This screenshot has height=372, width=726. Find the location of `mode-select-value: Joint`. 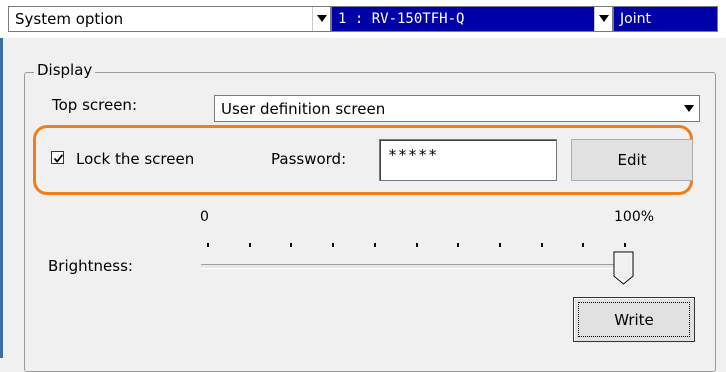

mode-select-value: Joint is located at coordinates (635, 19).